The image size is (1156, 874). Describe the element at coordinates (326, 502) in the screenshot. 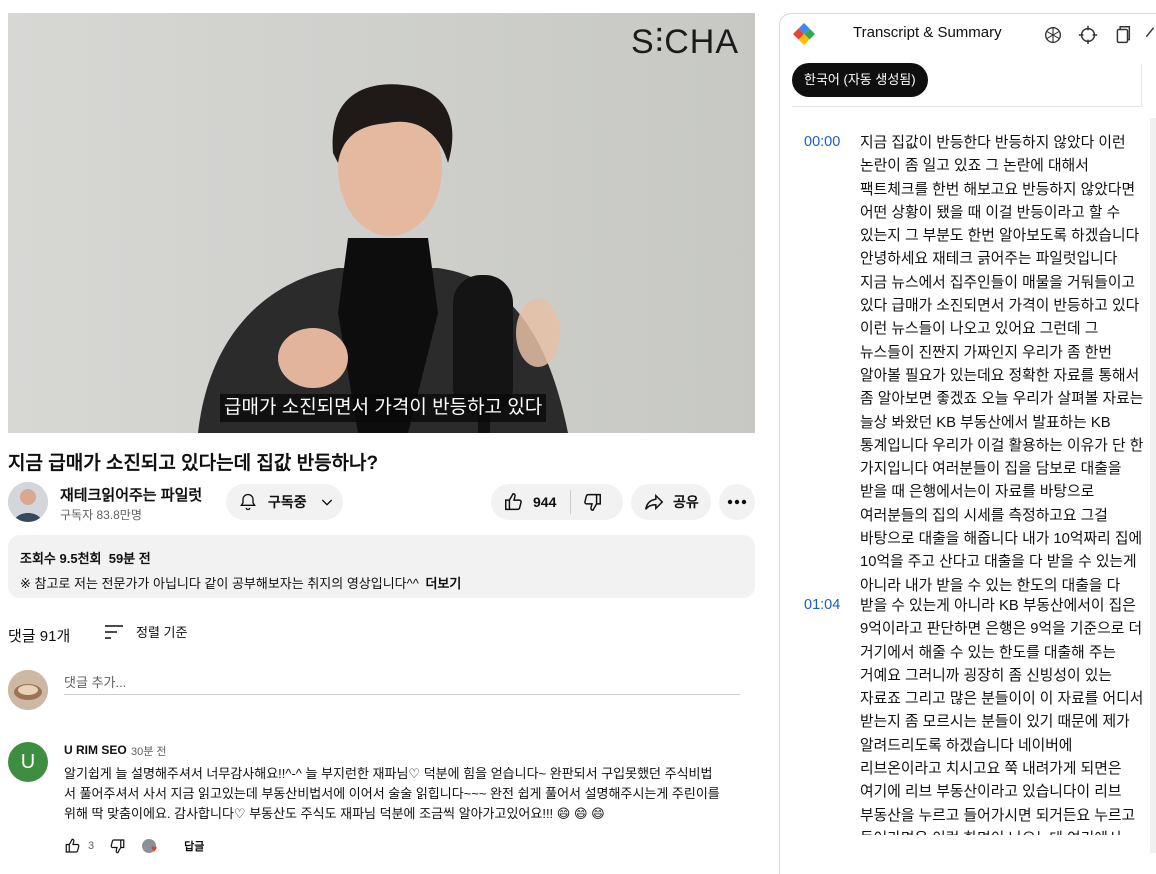

I see `chevron-down-icon` at that location.